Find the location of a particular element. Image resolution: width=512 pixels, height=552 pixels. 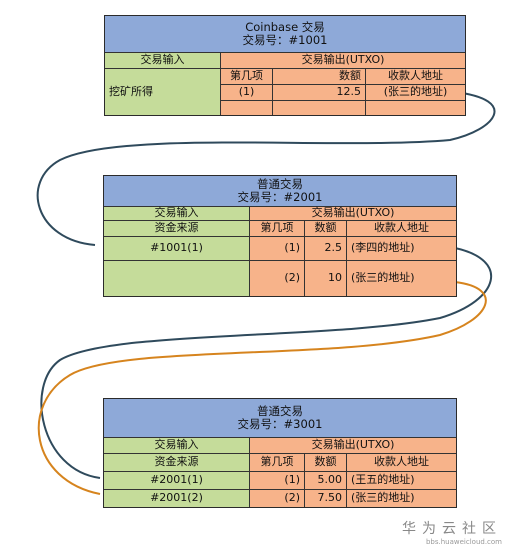

watermark-url: bbs.huaweicloud.com is located at coordinates (463, 542).